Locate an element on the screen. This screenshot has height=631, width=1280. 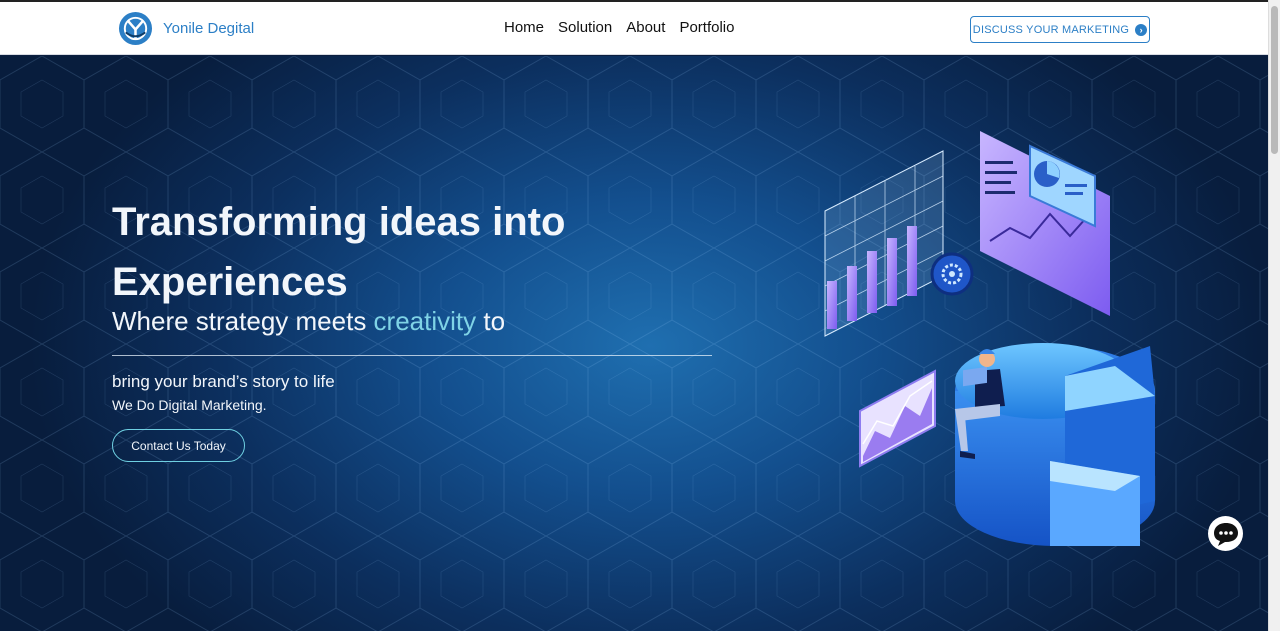
brand: Yonile Degital is located at coordinates (186, 28).